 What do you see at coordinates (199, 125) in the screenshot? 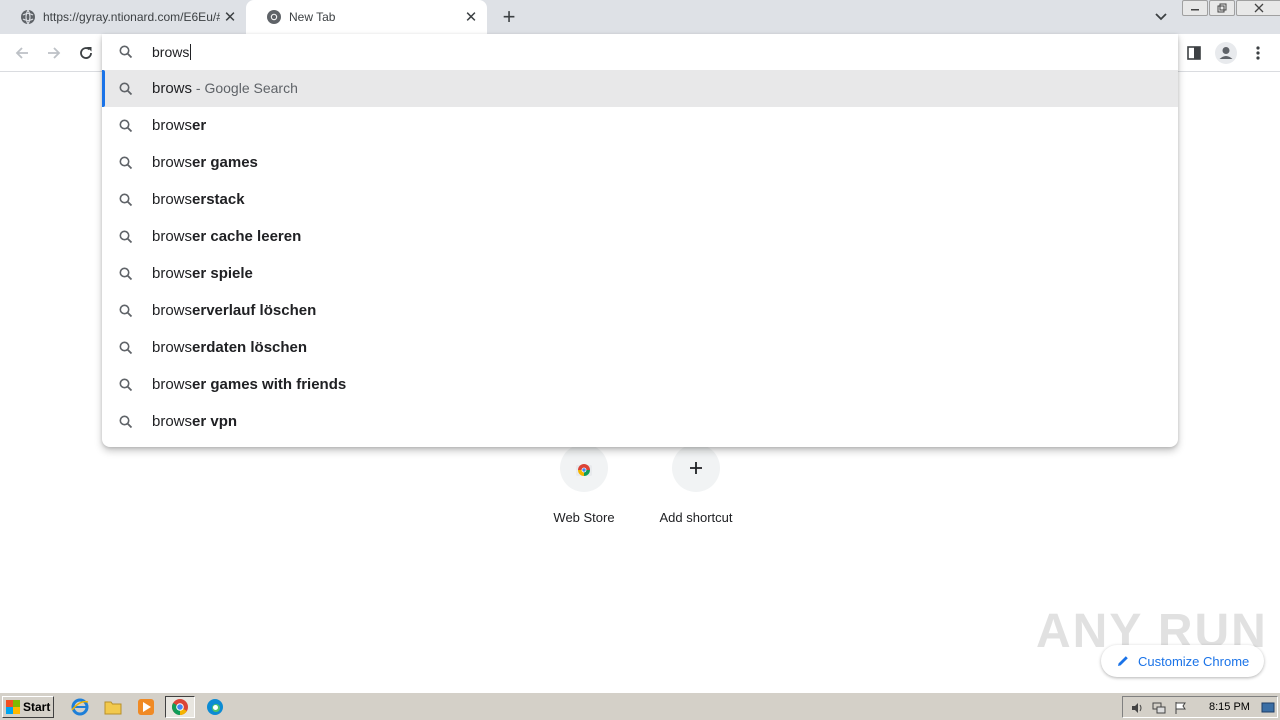
I see `suggestion-completion: er` at bounding box center [199, 125].